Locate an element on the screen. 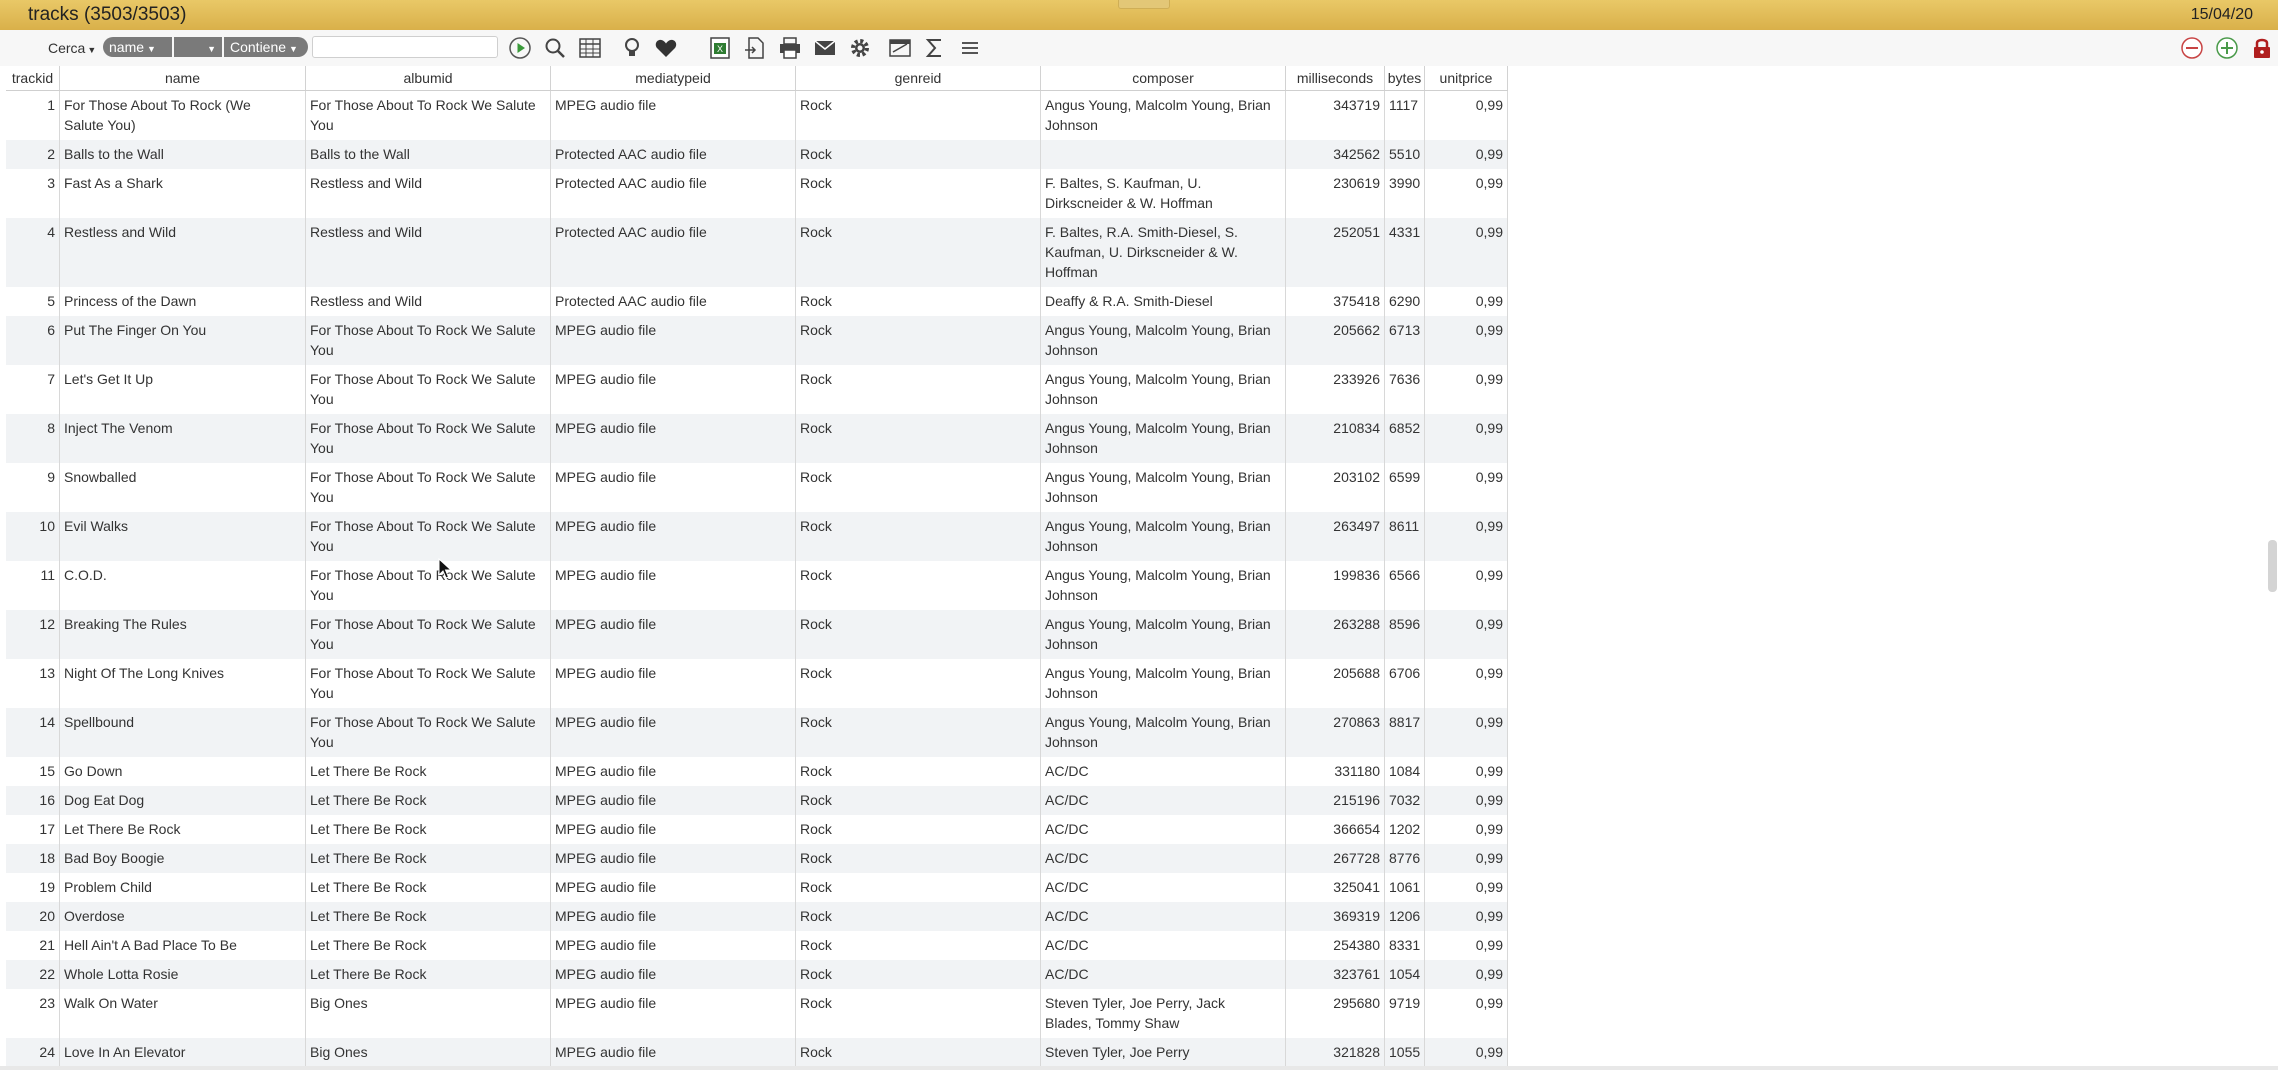 Image resolution: width=2278 pixels, height=1070 pixels. milliseconds-cell: 205688 is located at coordinates (1335, 683).